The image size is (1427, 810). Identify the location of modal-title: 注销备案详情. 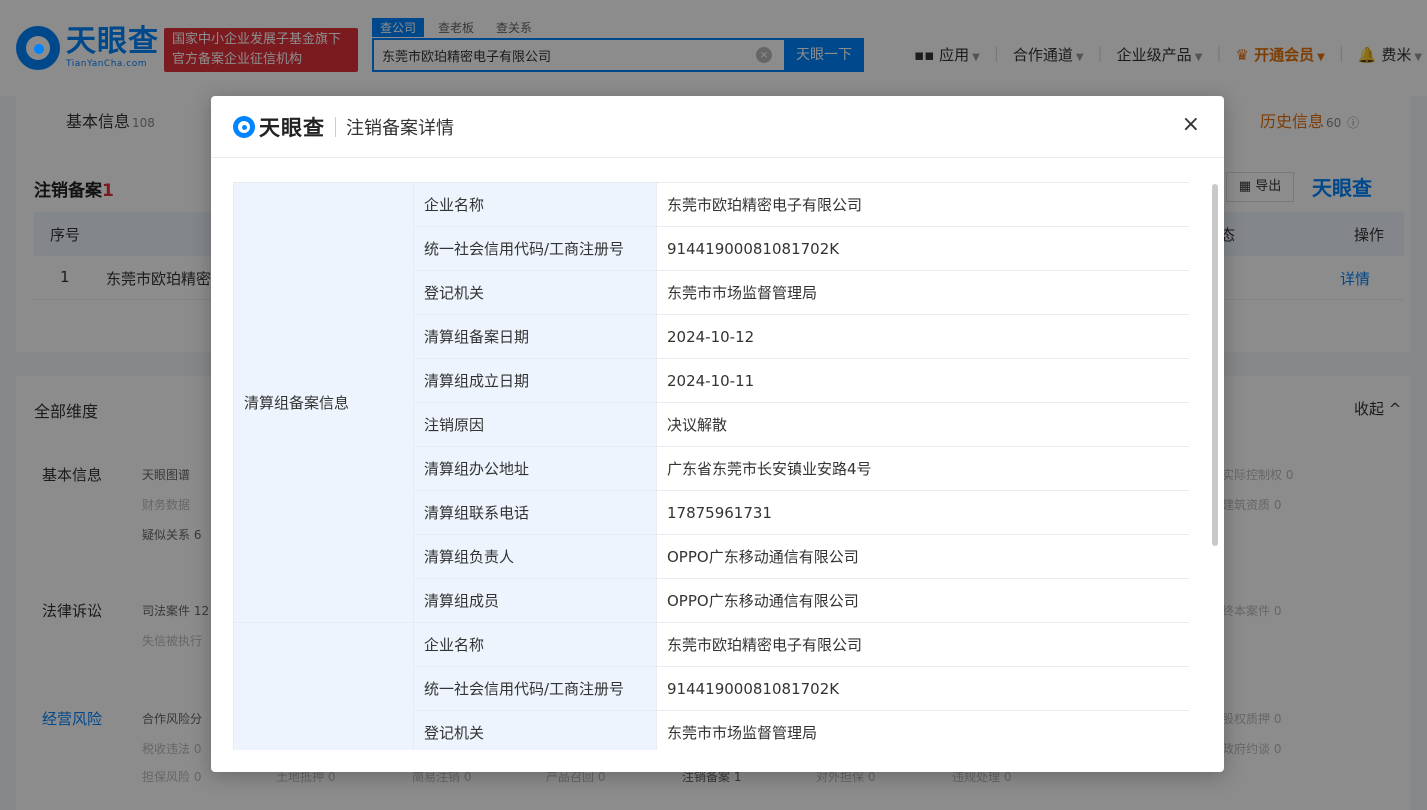
(400, 128).